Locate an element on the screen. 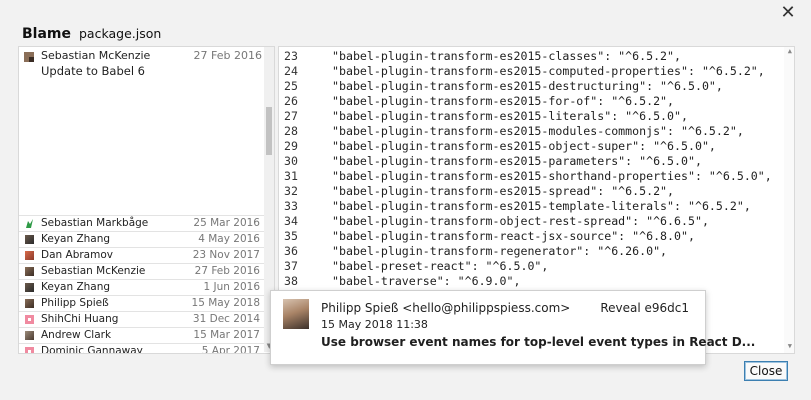 The image size is (811, 400). code-text: "babel-preset-react": "^6.5.0", is located at coordinates (440, 266).